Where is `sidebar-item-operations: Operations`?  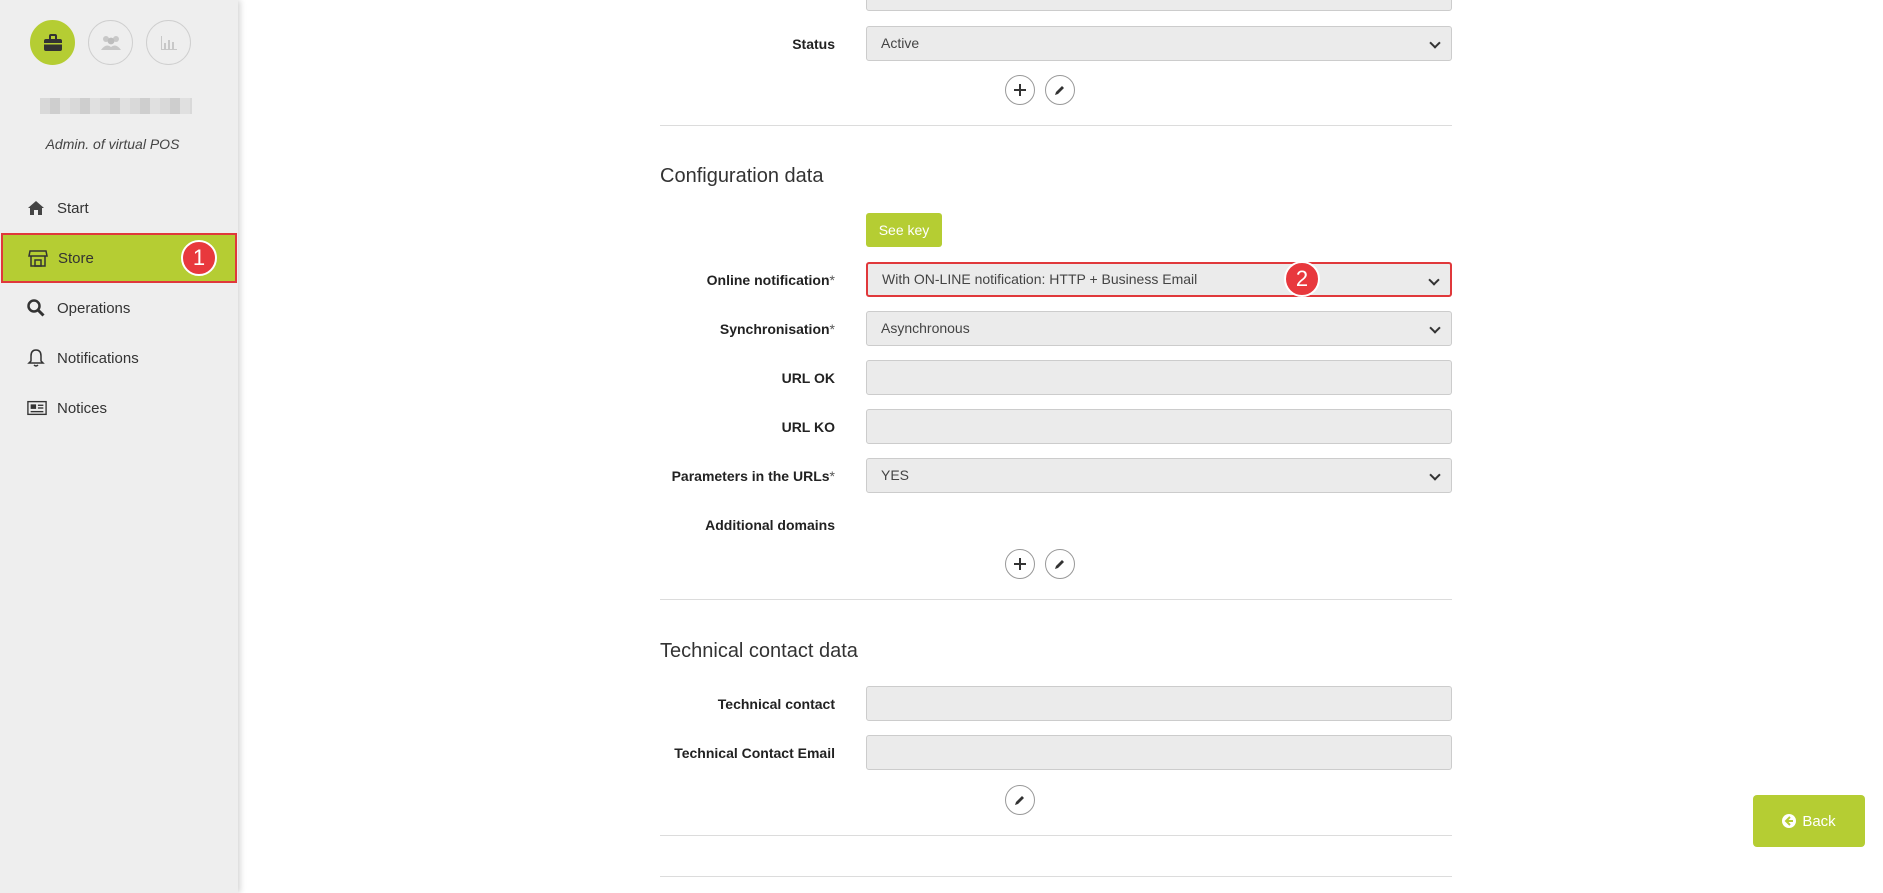
sidebar-item-operations: Operations is located at coordinates (119, 308).